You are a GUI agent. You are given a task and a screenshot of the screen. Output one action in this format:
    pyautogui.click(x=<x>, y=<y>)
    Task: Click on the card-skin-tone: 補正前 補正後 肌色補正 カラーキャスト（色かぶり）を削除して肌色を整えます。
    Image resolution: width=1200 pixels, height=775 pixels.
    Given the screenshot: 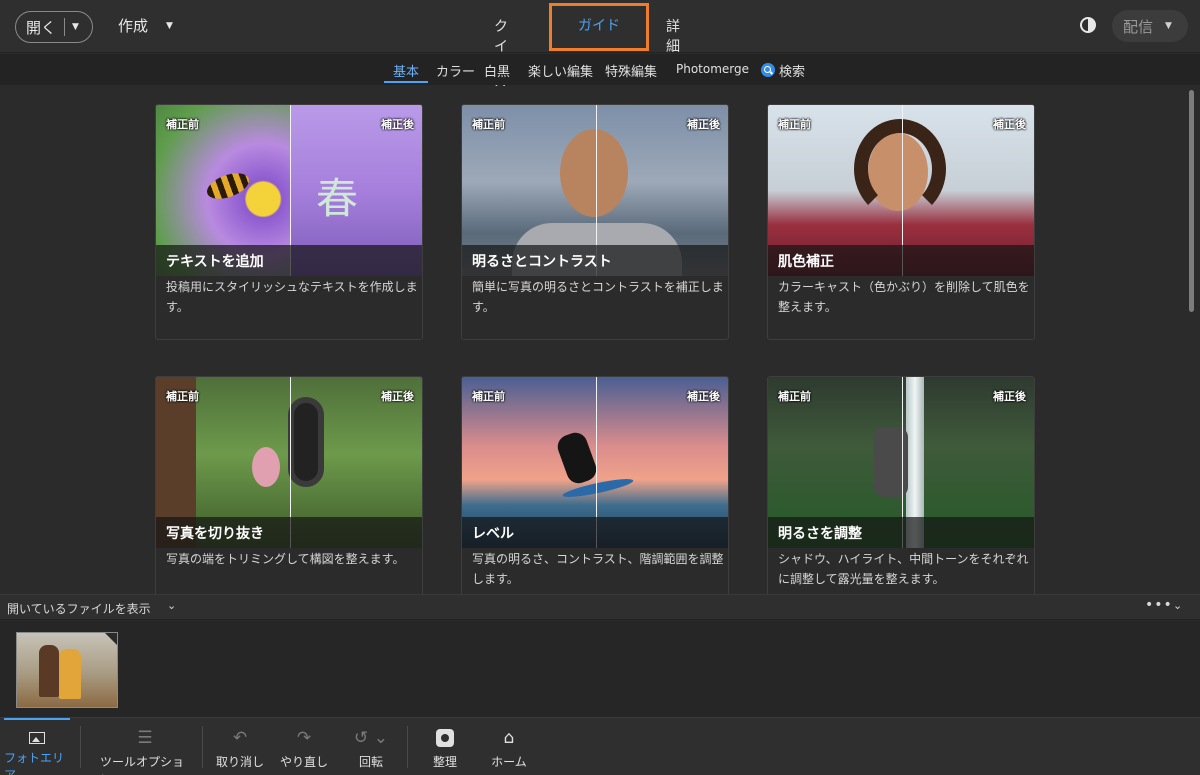 What is the action you would take?
    pyautogui.click(x=901, y=222)
    